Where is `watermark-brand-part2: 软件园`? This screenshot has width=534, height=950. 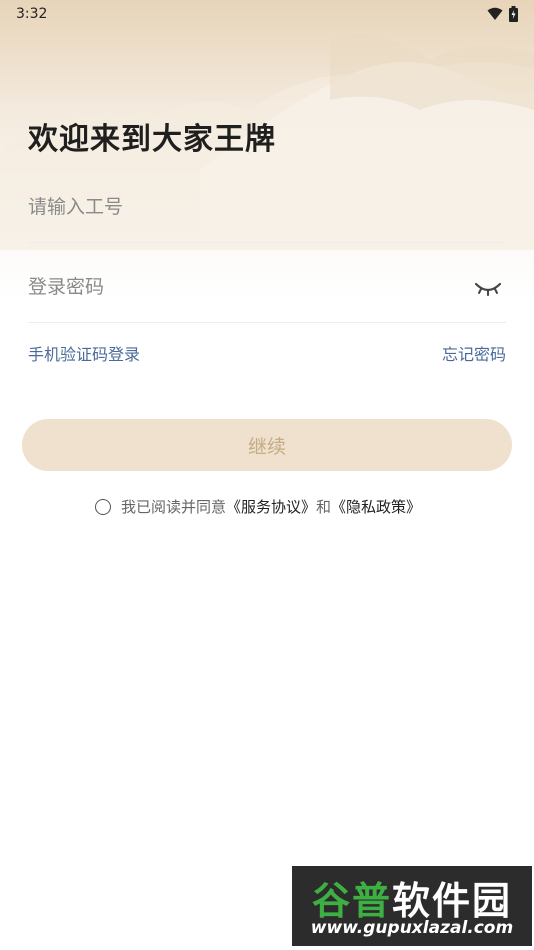 watermark-brand-part2: 软件园 is located at coordinates (452, 901).